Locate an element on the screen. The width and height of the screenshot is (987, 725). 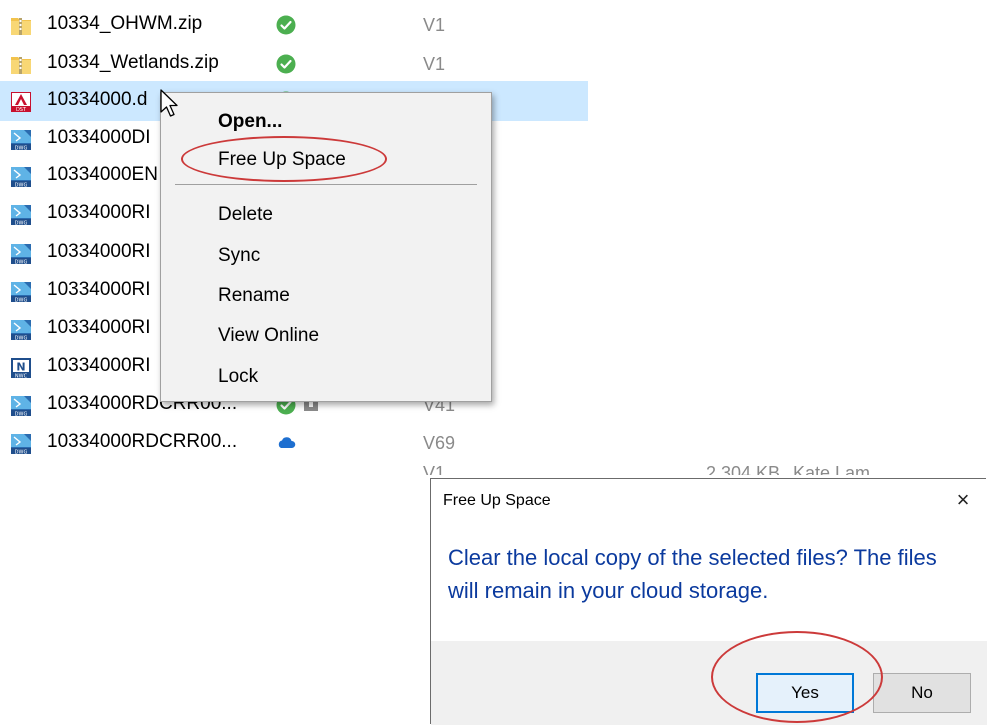
file-version: V69 is located at coordinates (439, 443).